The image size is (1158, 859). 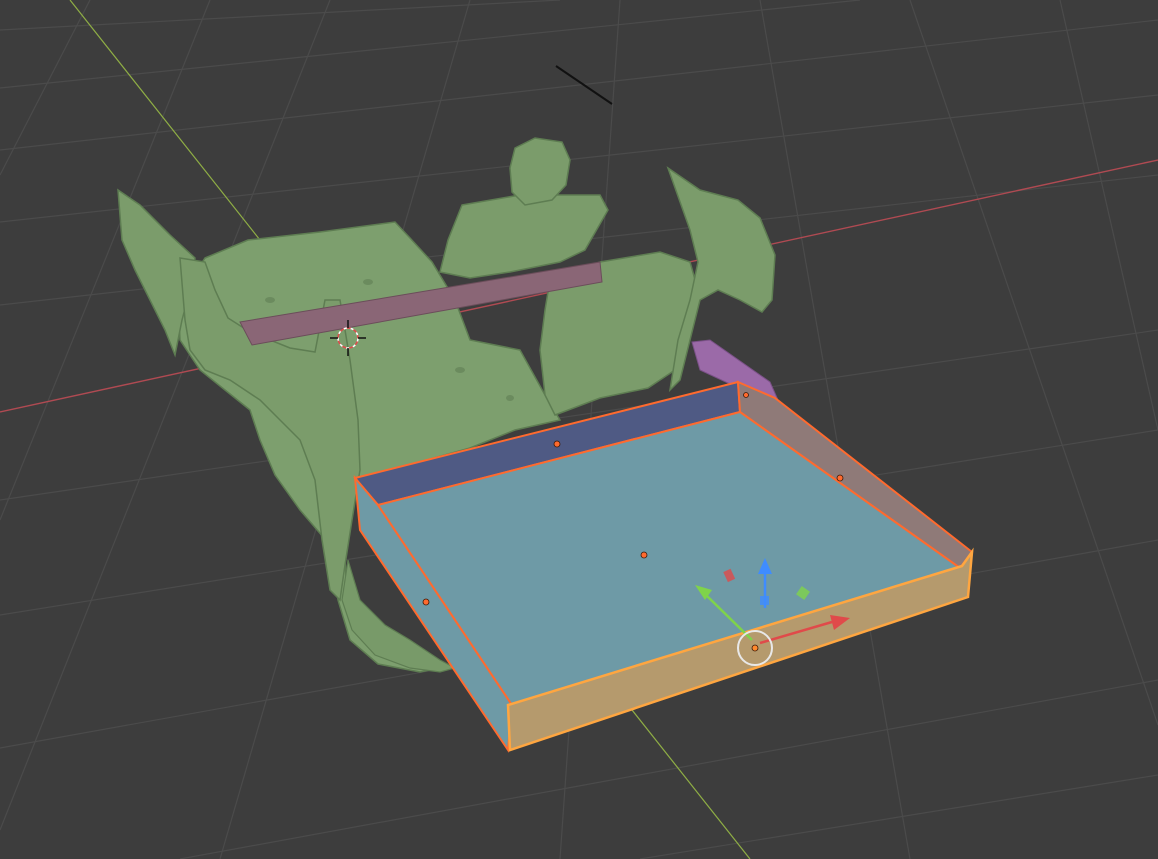 What do you see at coordinates (764, 600) in the screenshot?
I see `plane-xy-handle-icon` at bounding box center [764, 600].